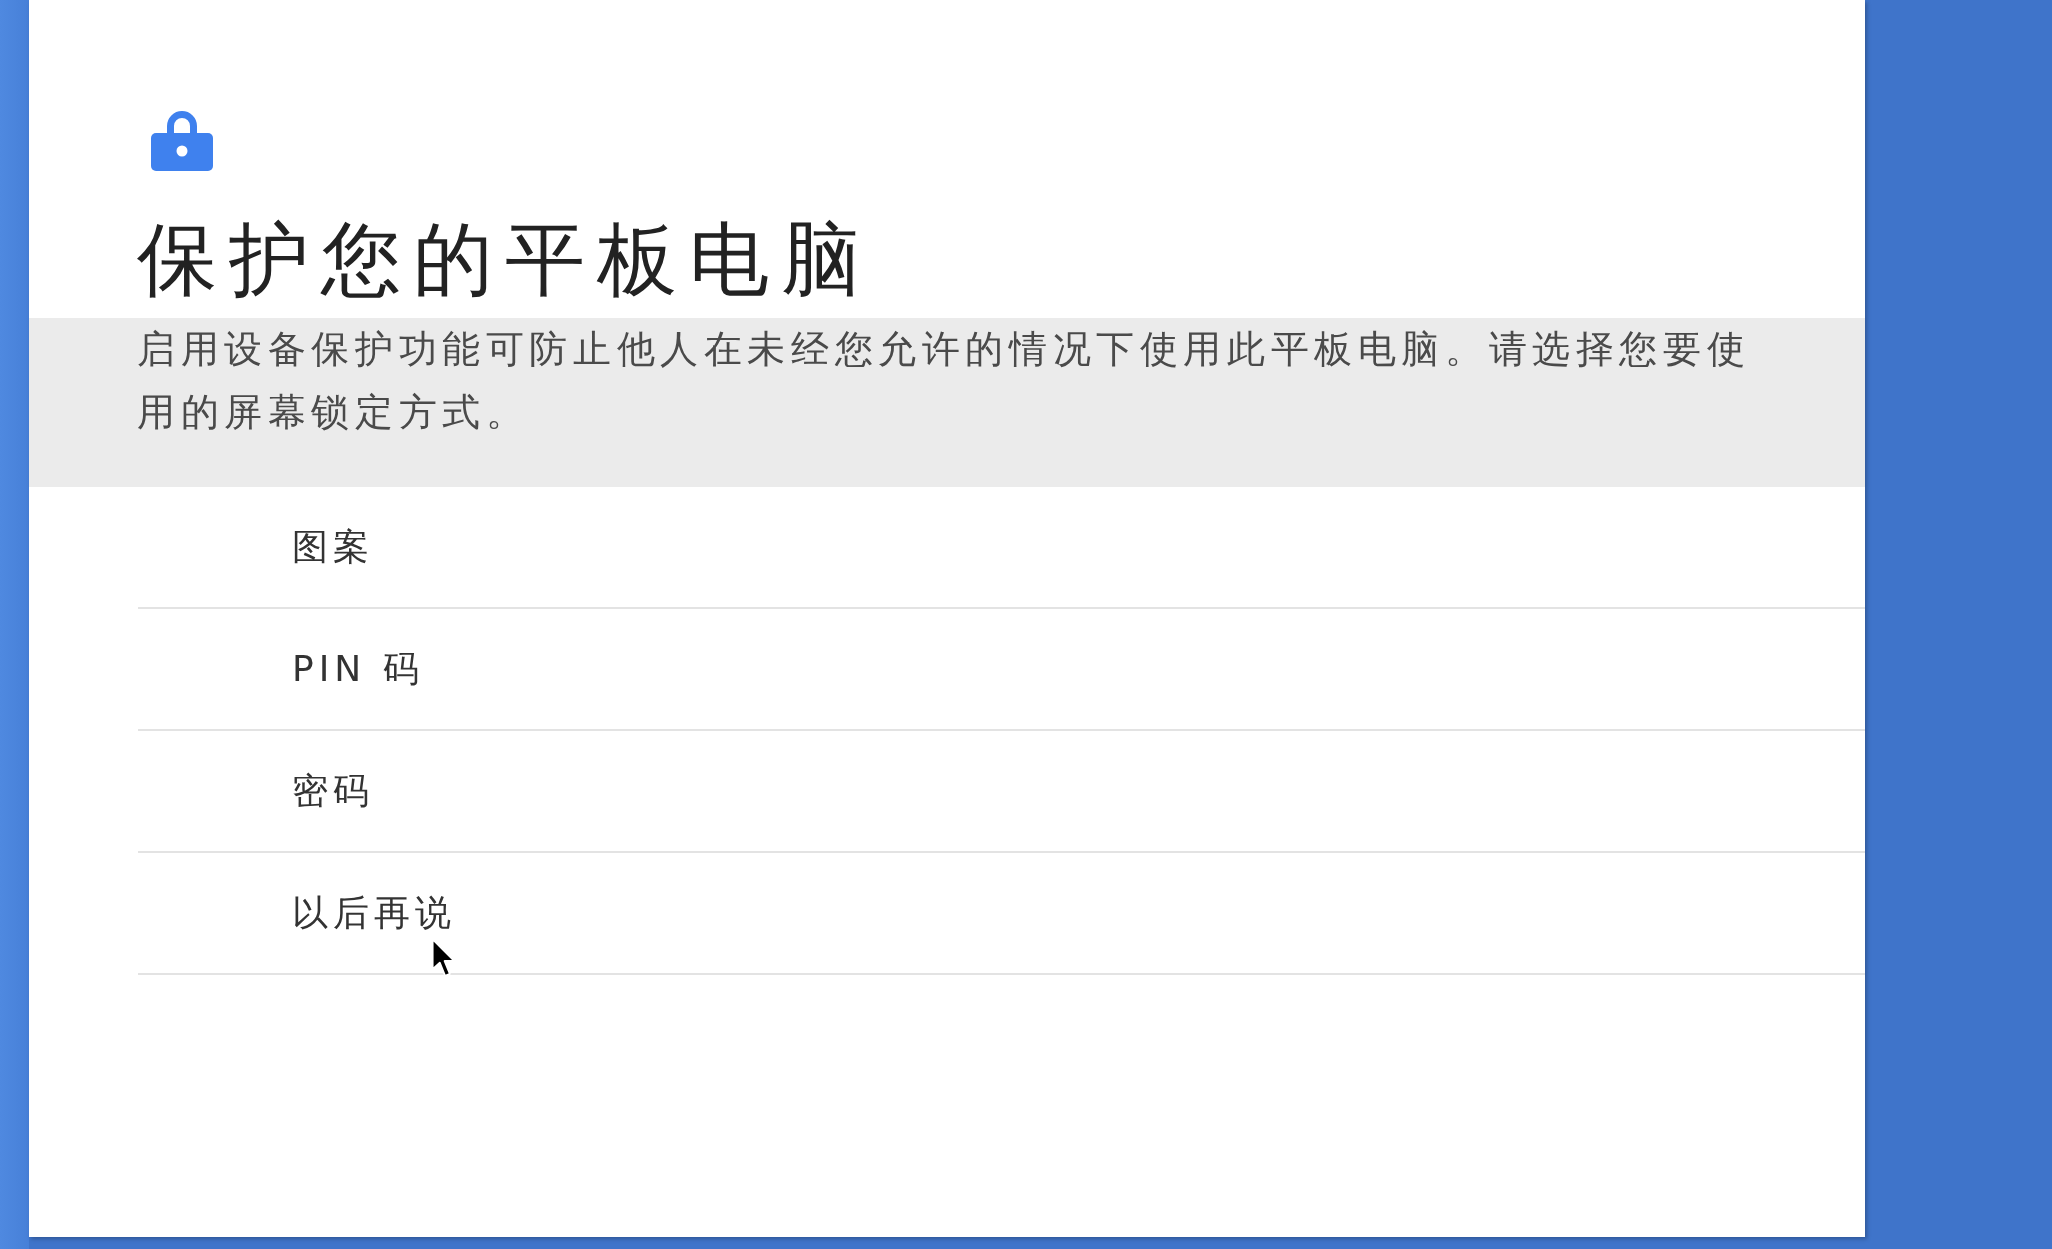 This screenshot has height=1249, width=2052. Describe the element at coordinates (1001, 548) in the screenshot. I see `lock-method-option: 图案` at that location.